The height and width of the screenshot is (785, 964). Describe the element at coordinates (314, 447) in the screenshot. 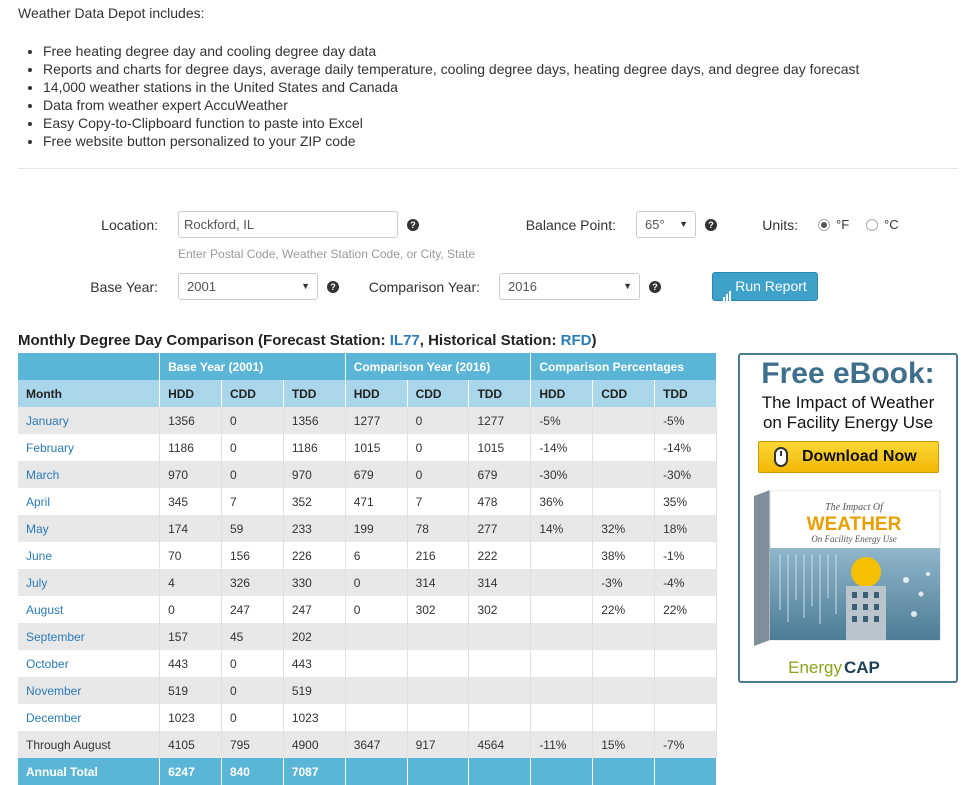

I see `table-cell: 1186` at that location.